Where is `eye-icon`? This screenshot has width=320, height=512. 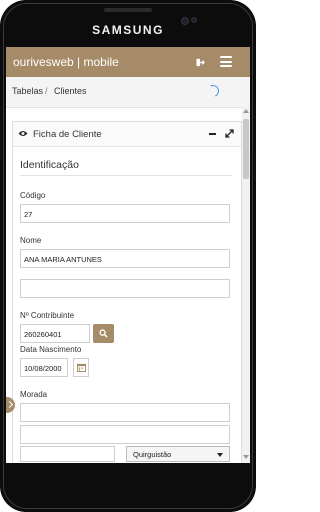 eye-icon is located at coordinates (23, 133).